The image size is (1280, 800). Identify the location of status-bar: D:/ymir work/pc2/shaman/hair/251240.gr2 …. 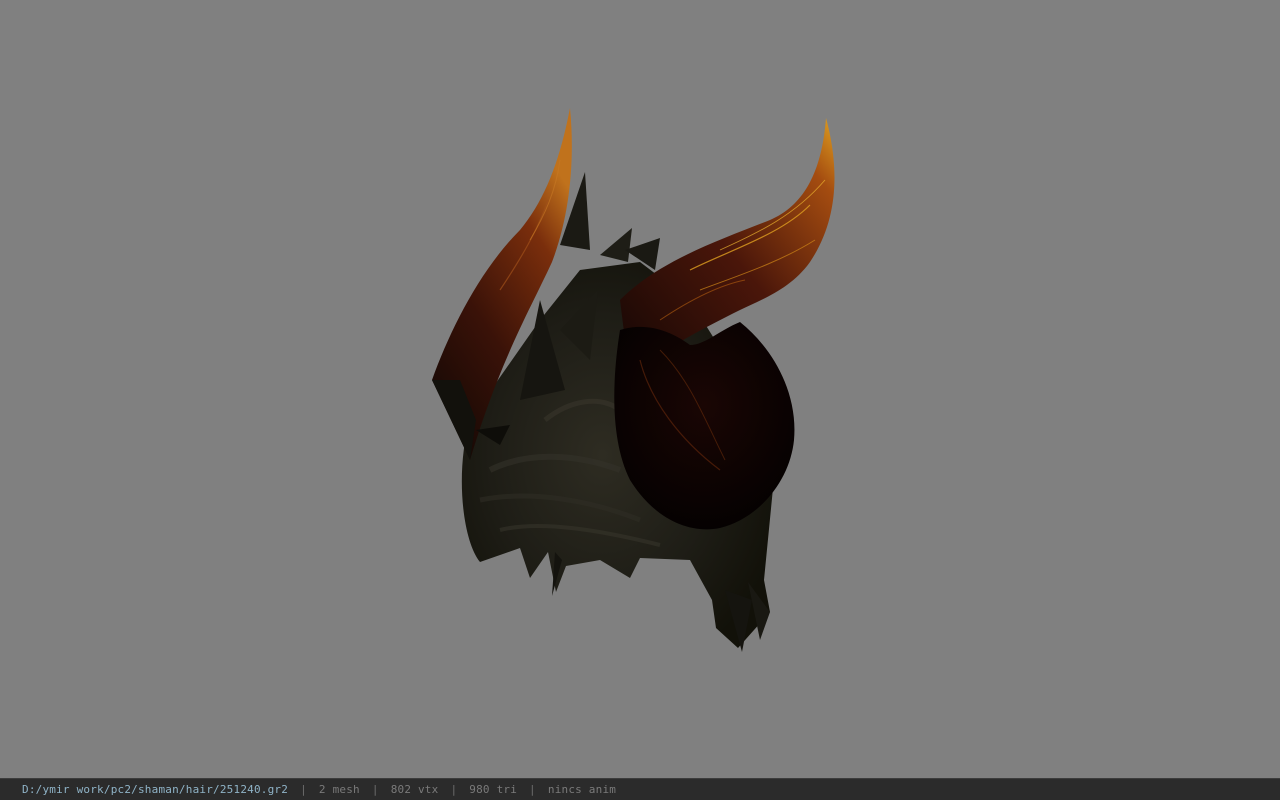
(640, 789).